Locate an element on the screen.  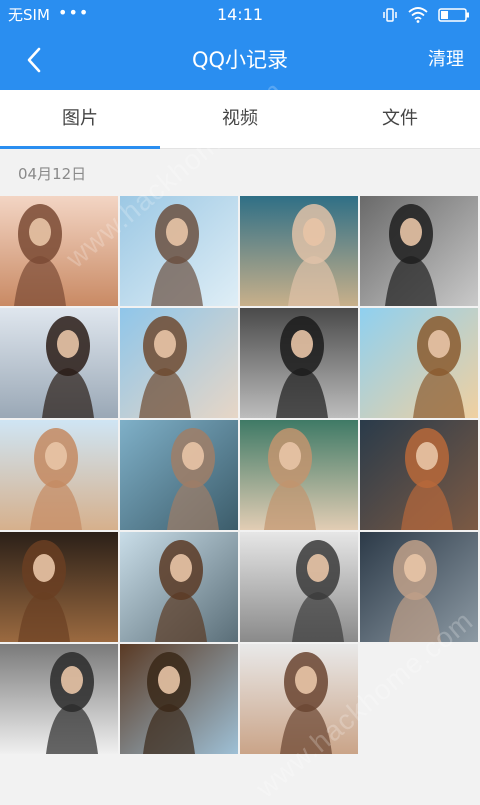
status-icons is located at coordinates (426, 15).